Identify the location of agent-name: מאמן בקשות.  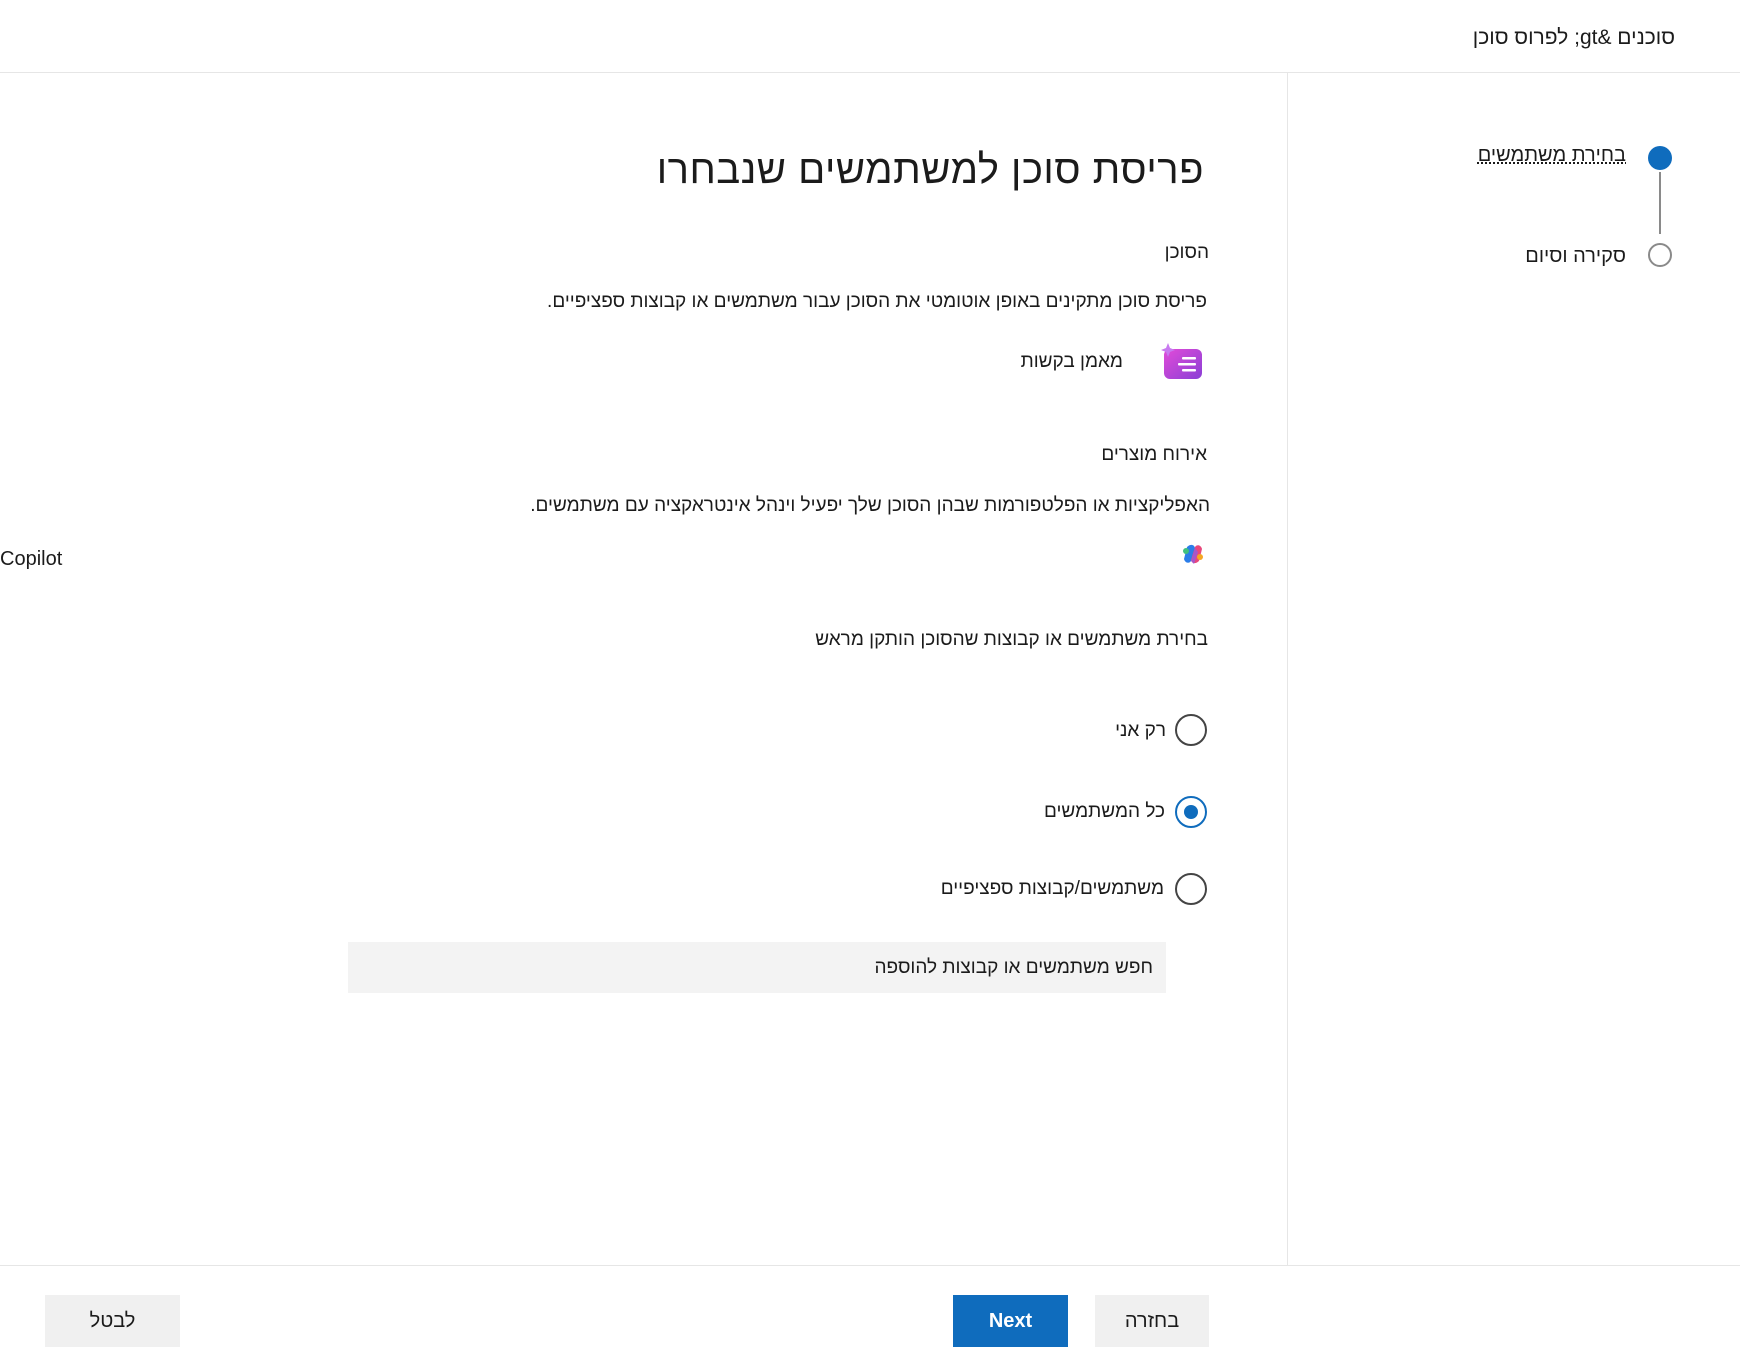
(1071, 361).